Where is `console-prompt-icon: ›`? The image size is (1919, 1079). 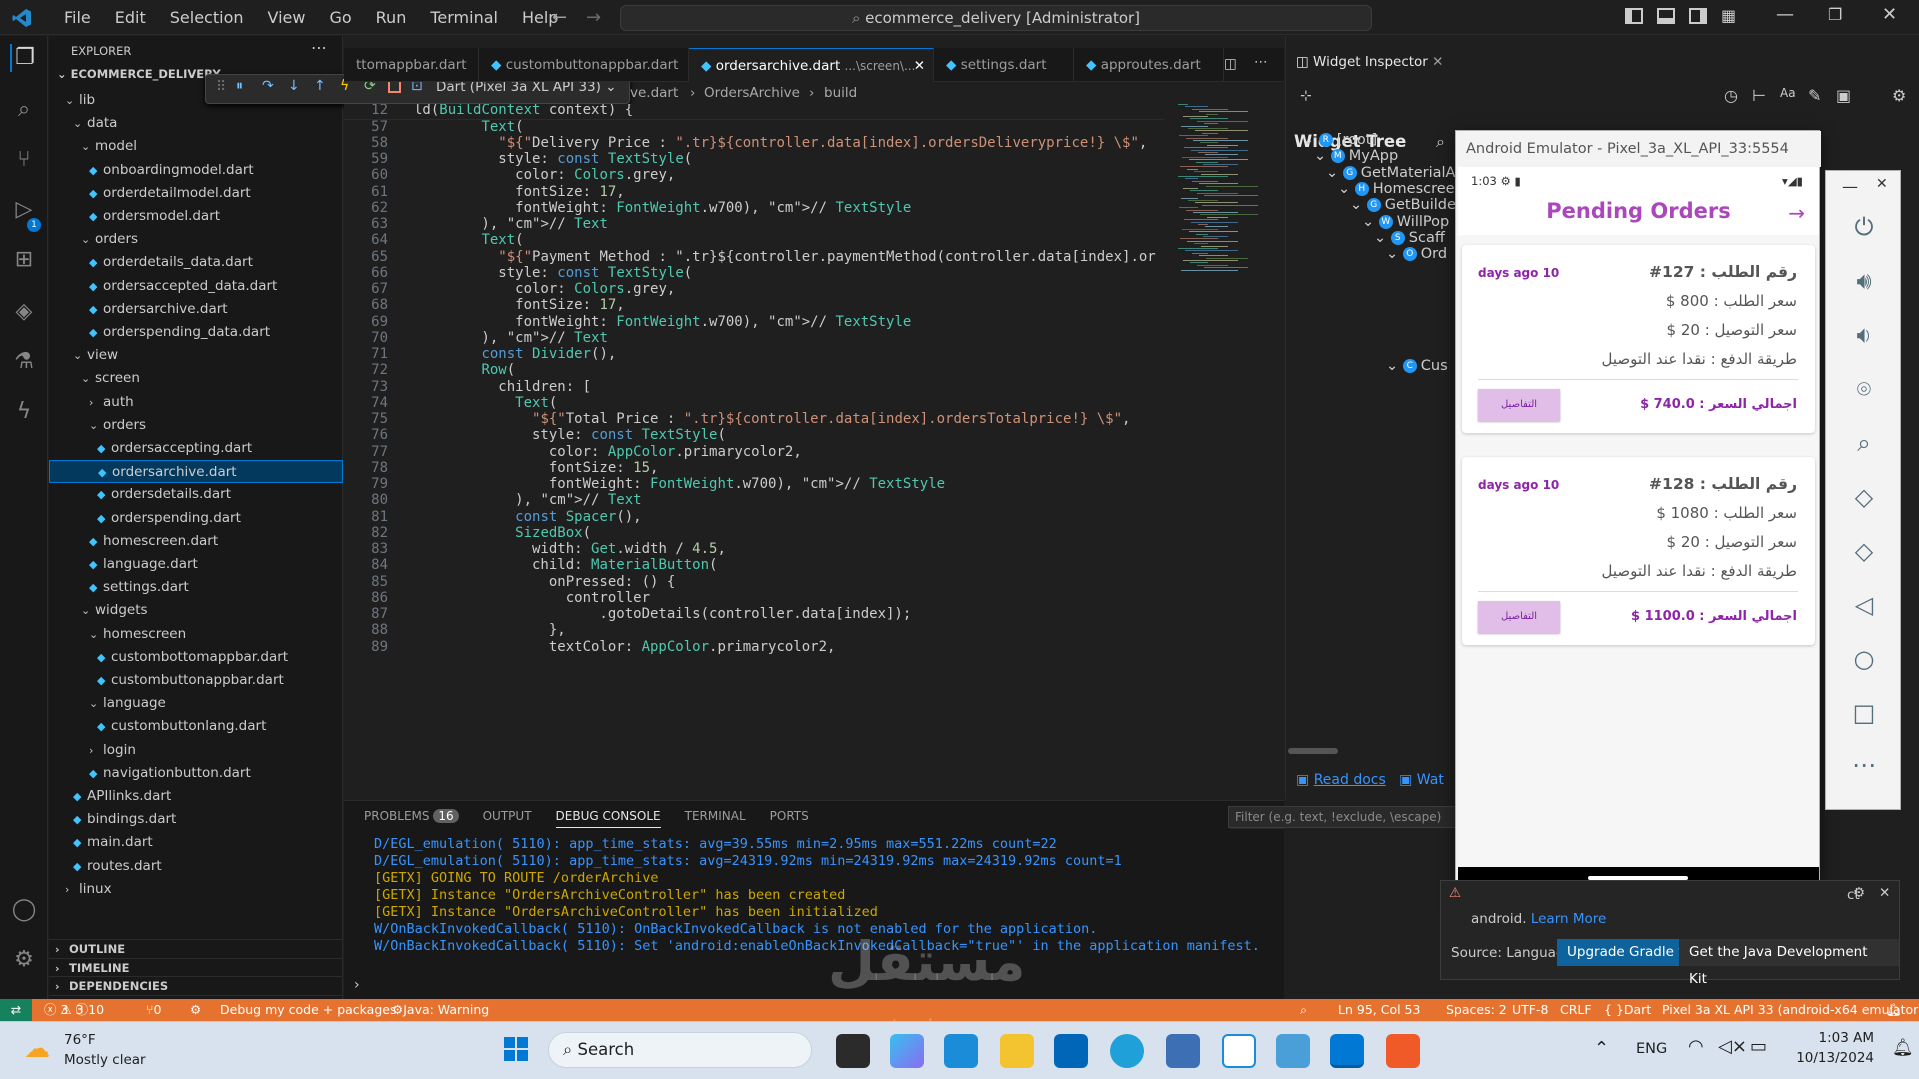
console-prompt-icon: › is located at coordinates (357, 985).